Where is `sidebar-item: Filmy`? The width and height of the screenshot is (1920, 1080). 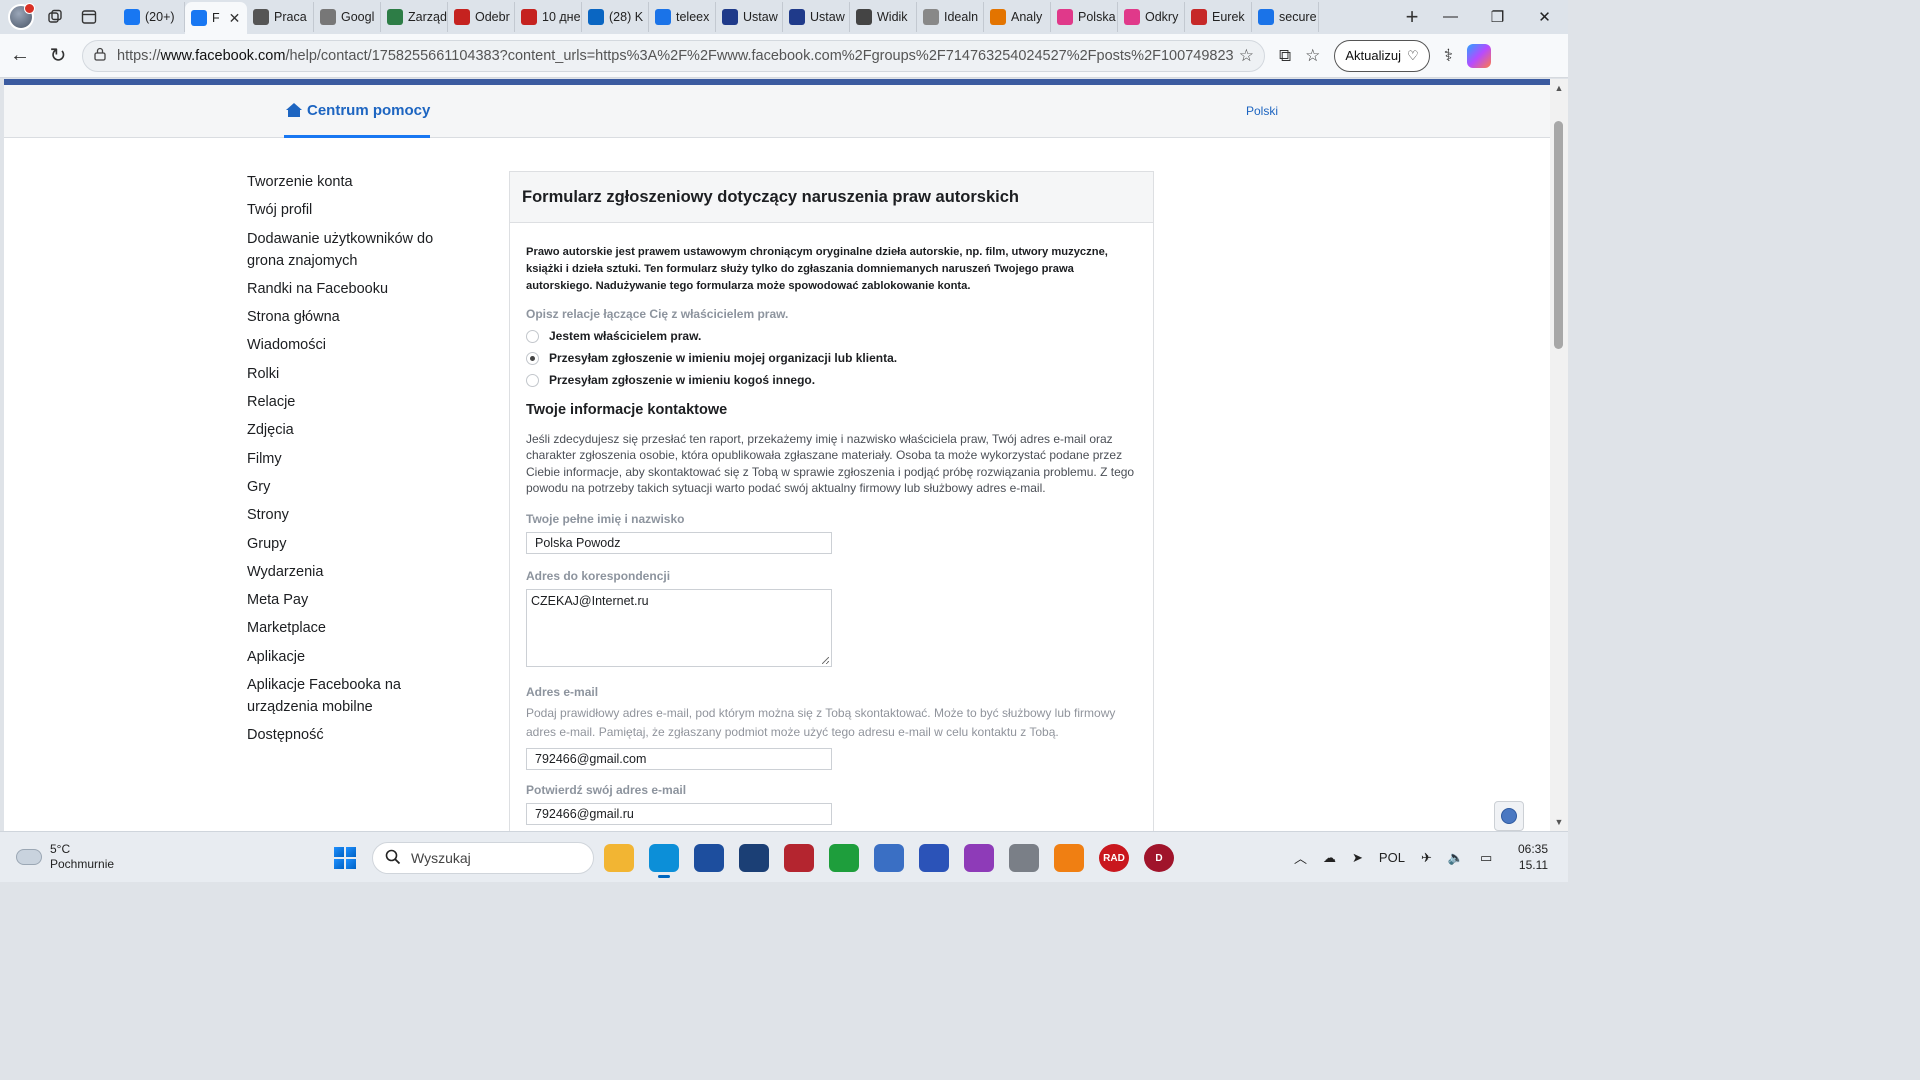 sidebar-item: Filmy is located at coordinates (357, 459).